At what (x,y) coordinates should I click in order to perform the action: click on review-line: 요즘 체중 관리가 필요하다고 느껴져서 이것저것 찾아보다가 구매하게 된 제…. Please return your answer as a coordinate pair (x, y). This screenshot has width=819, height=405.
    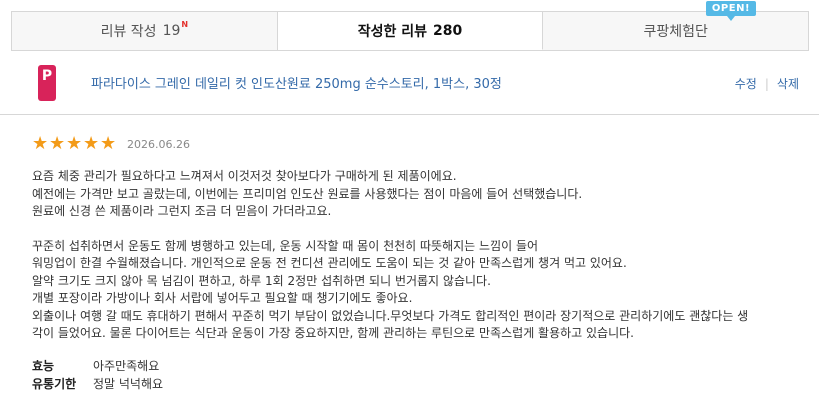
    Looking at the image, I should click on (244, 176).